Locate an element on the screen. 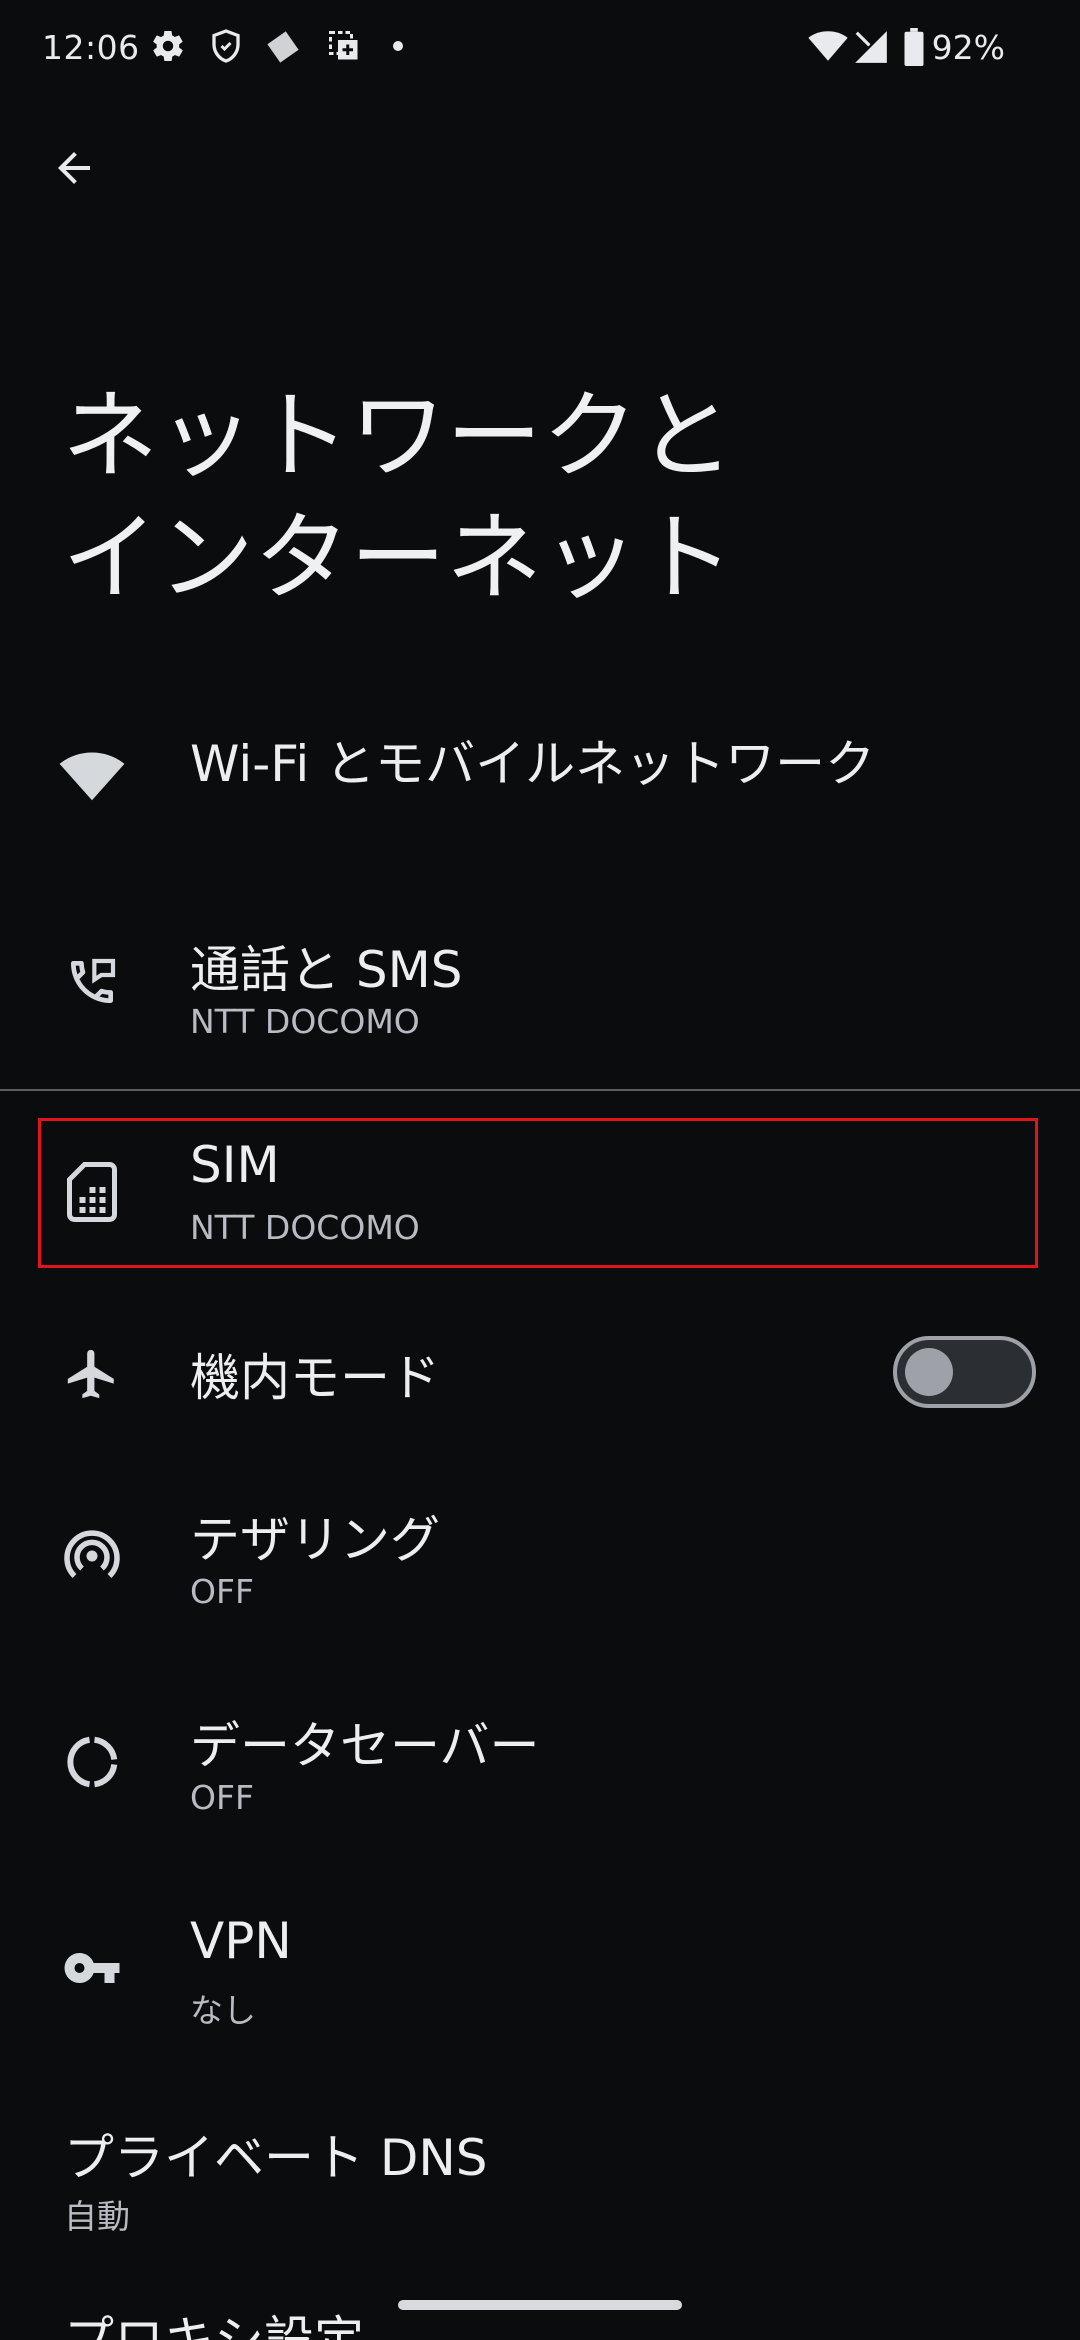  signal-icon is located at coordinates (872, 48).